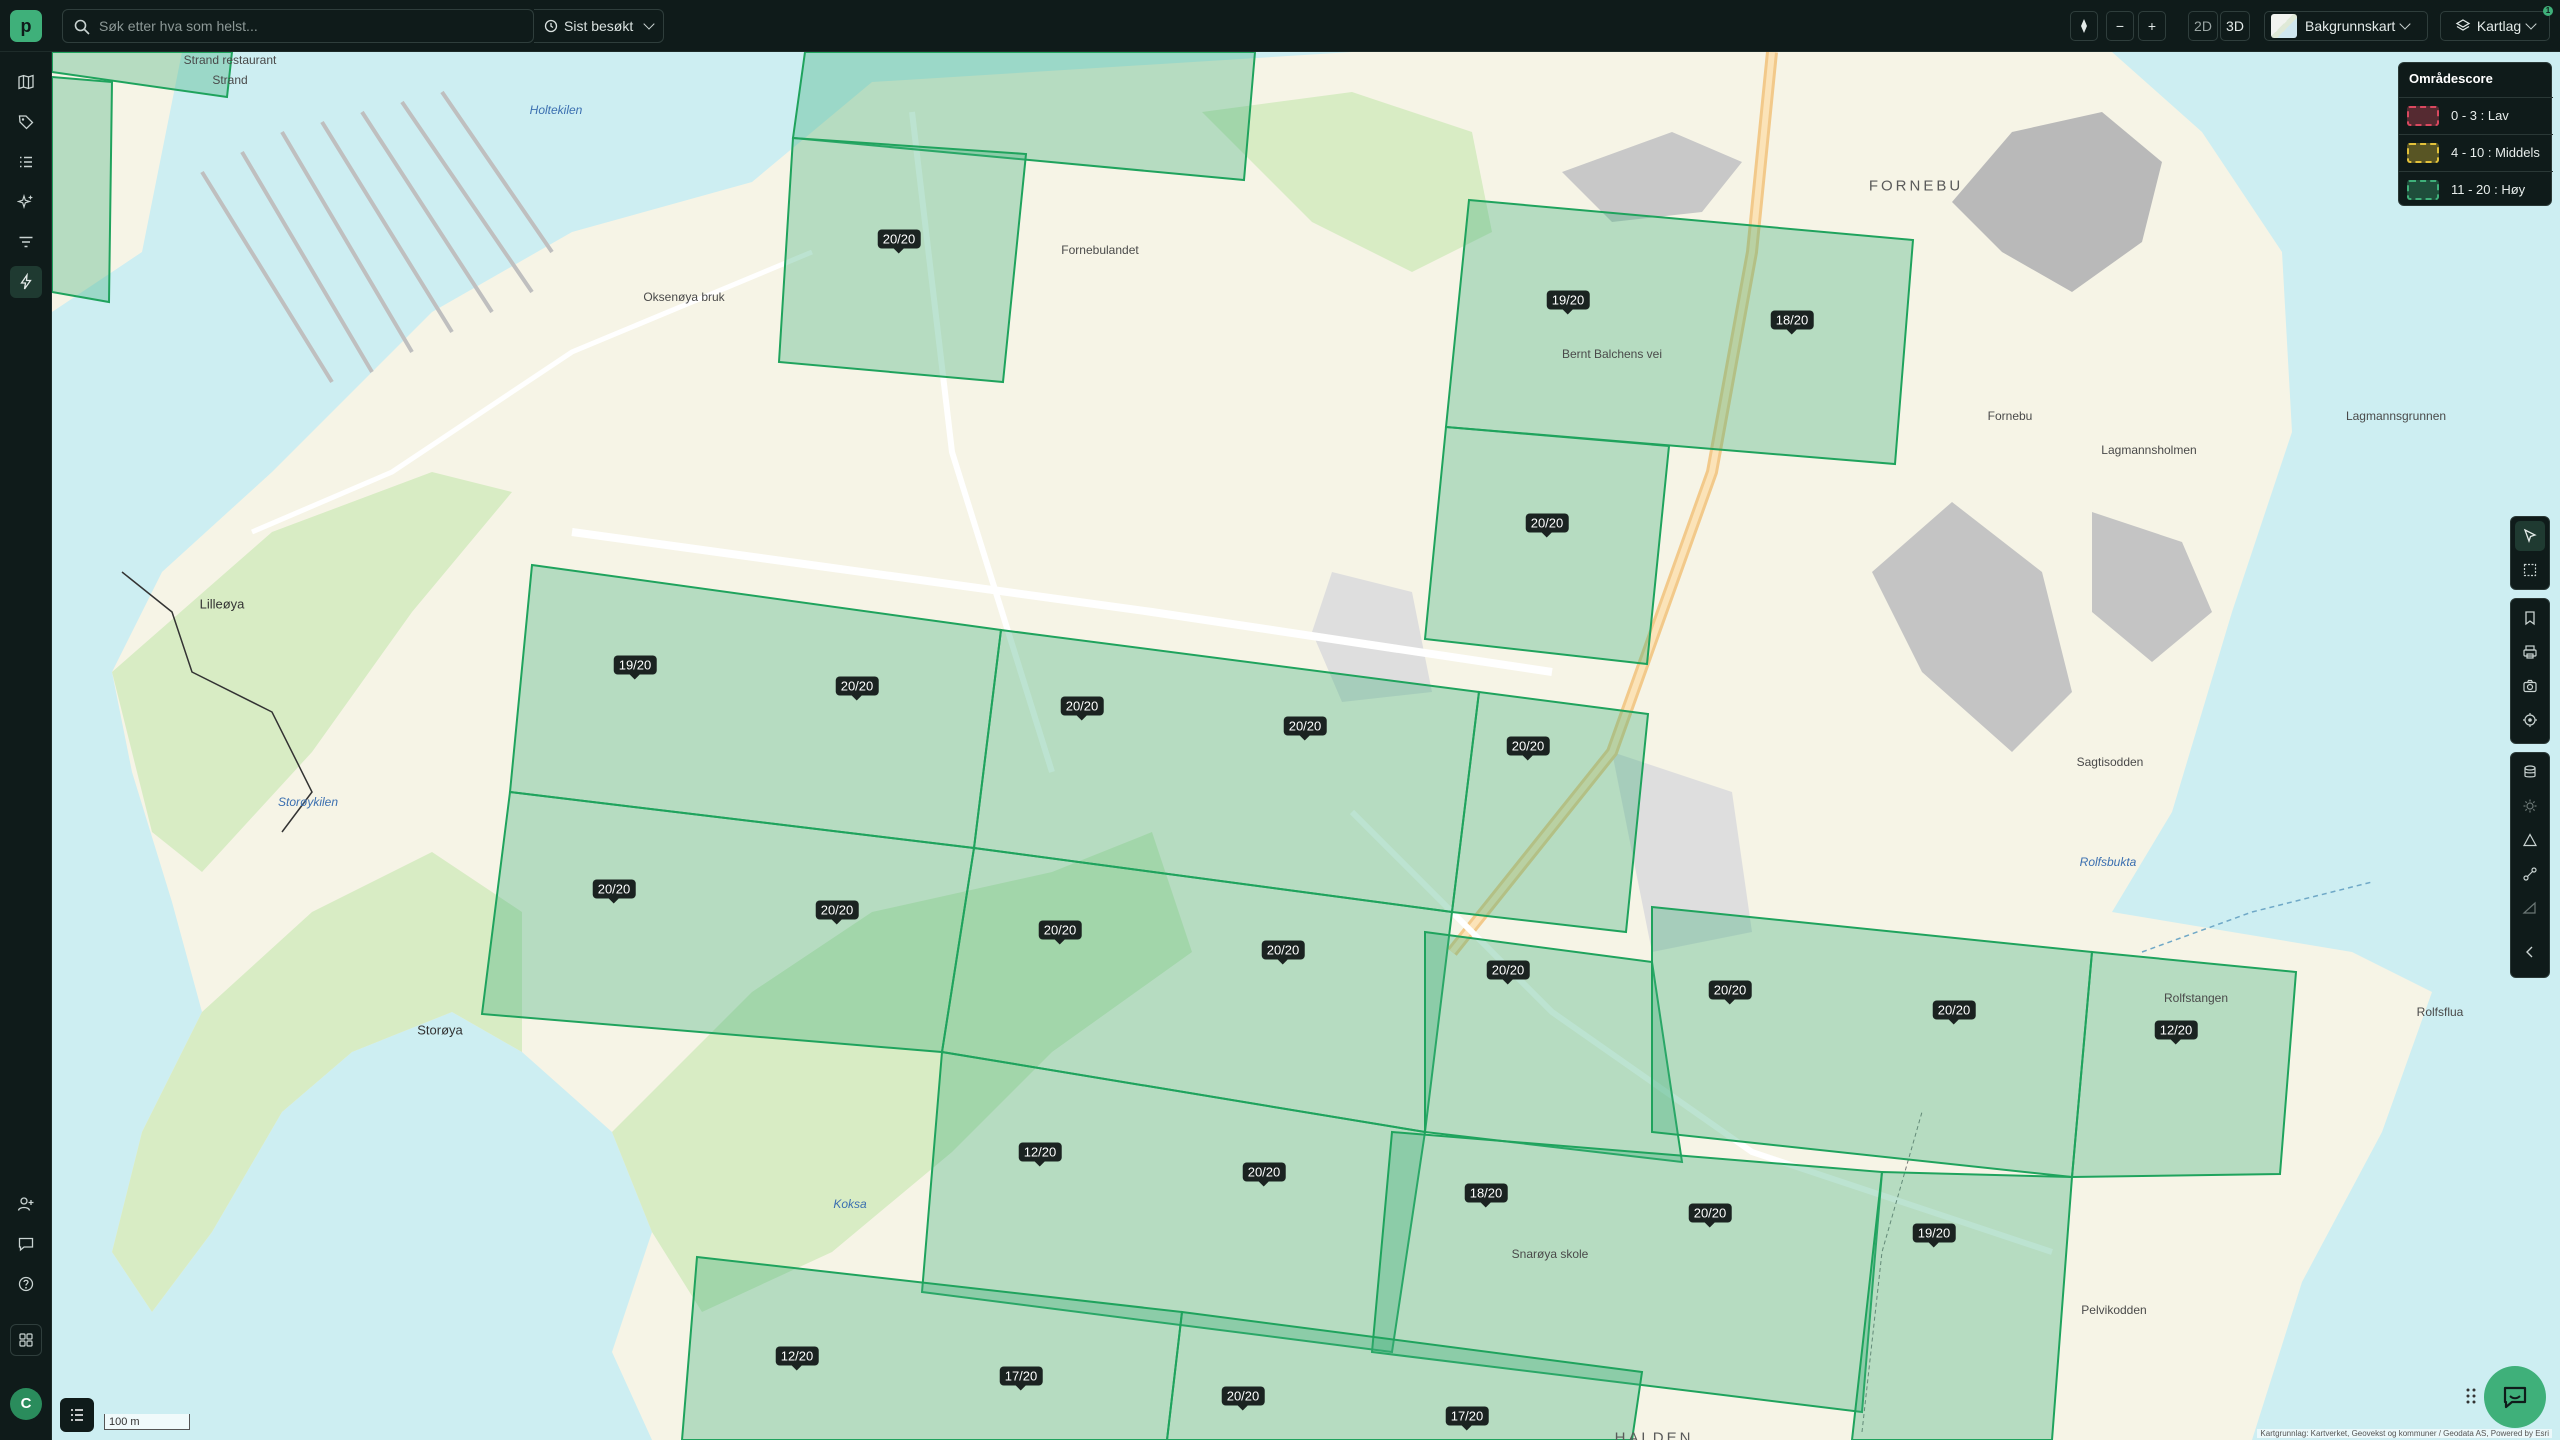  What do you see at coordinates (2440, 1012) in the screenshot?
I see `place-label: Rolfsflua` at bounding box center [2440, 1012].